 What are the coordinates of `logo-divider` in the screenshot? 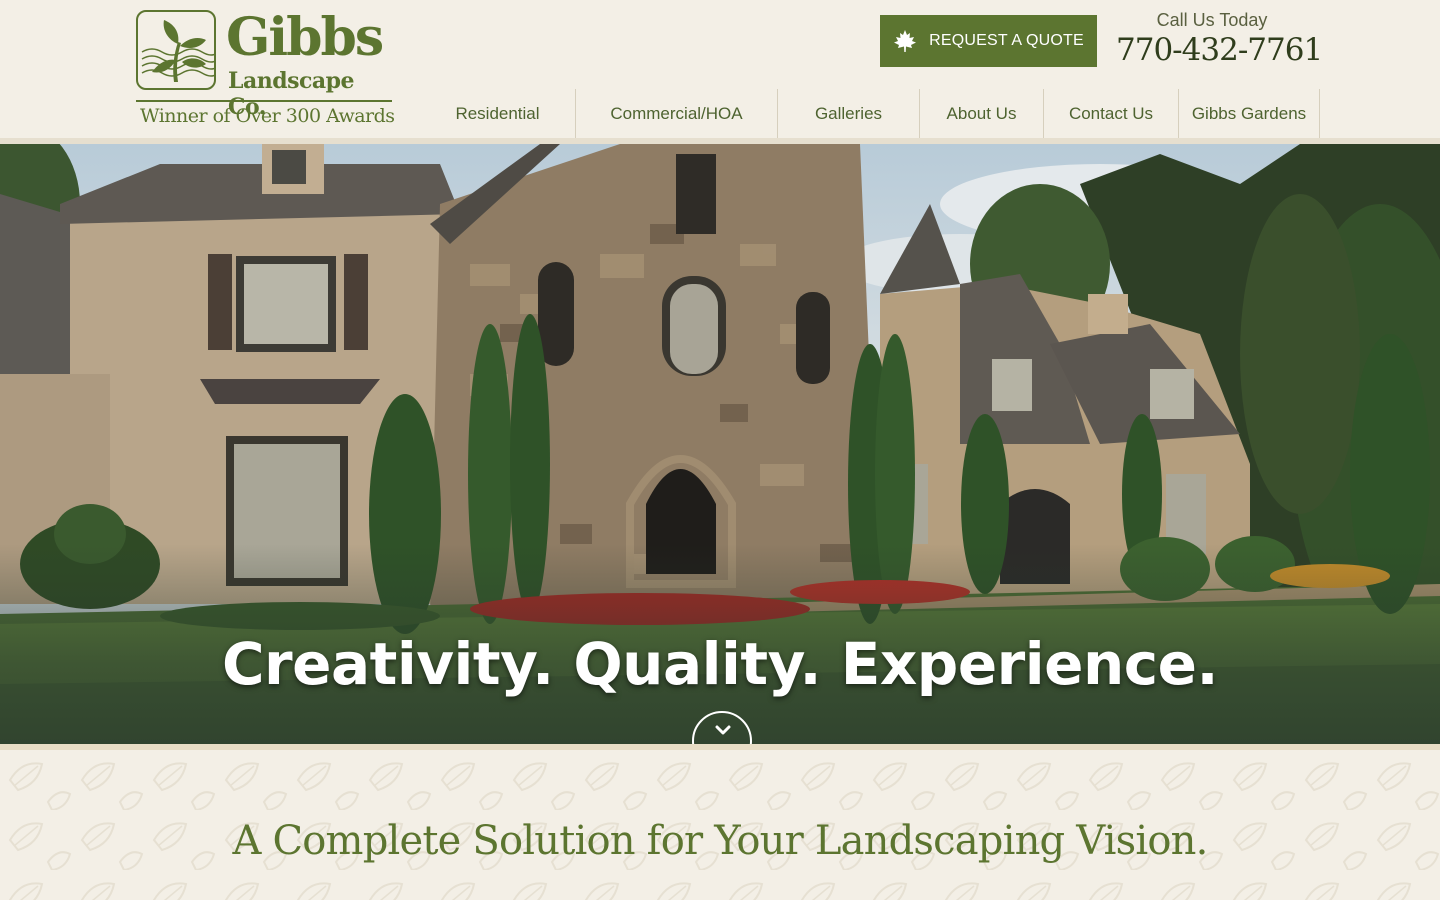 It's located at (264, 101).